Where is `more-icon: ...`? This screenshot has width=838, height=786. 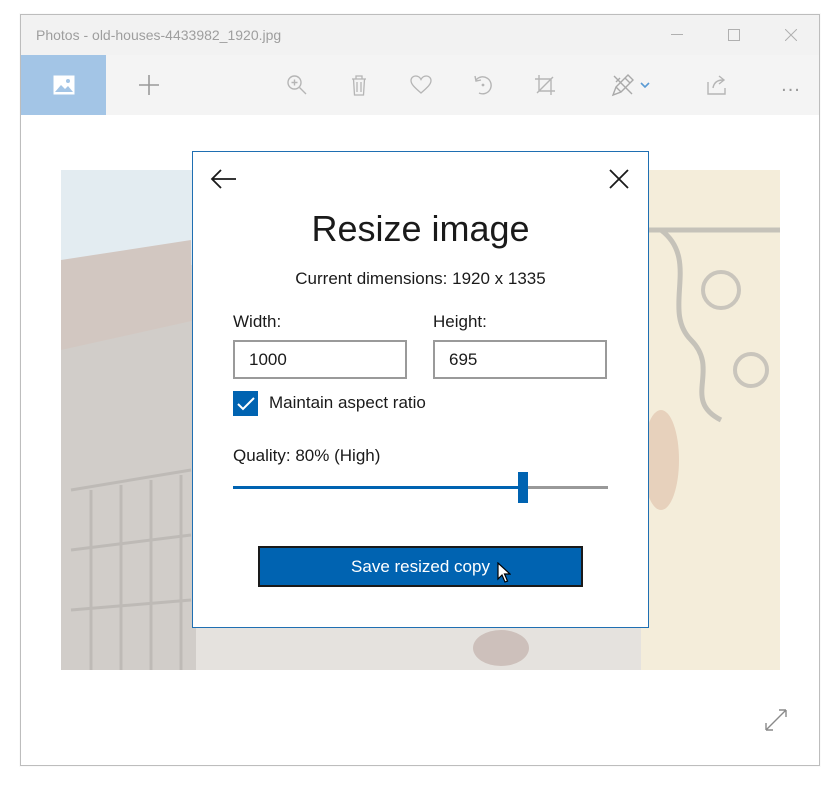 more-icon: ... is located at coordinates (791, 84).